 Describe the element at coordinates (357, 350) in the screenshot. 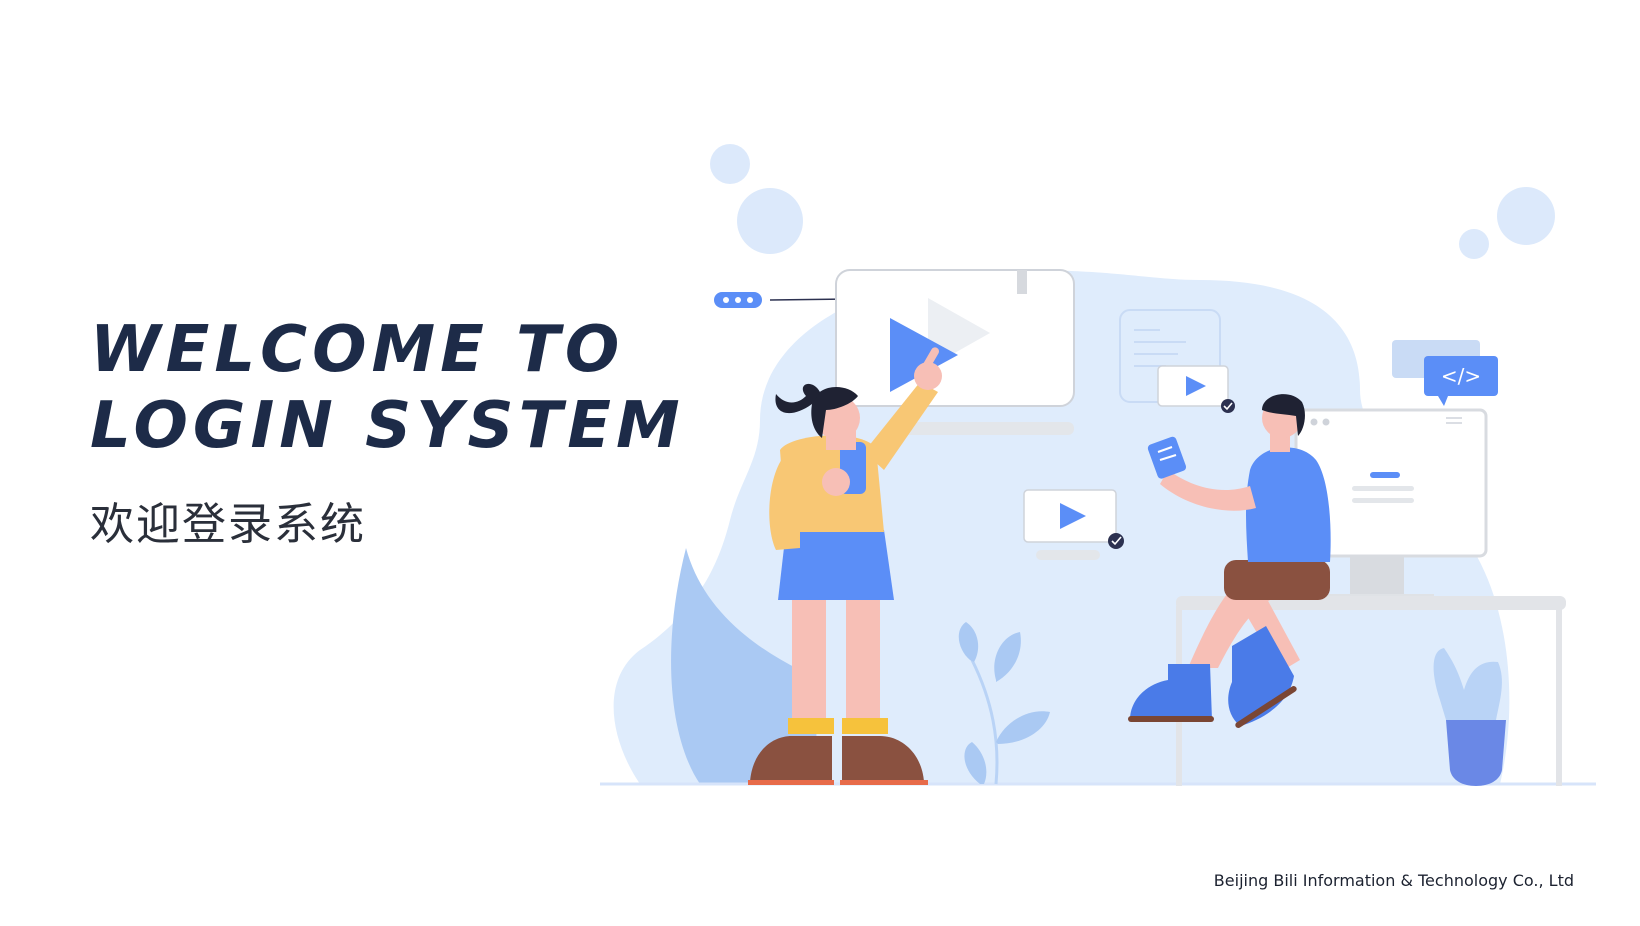

I see `welcome-title-line1: WELCOME TO` at that location.